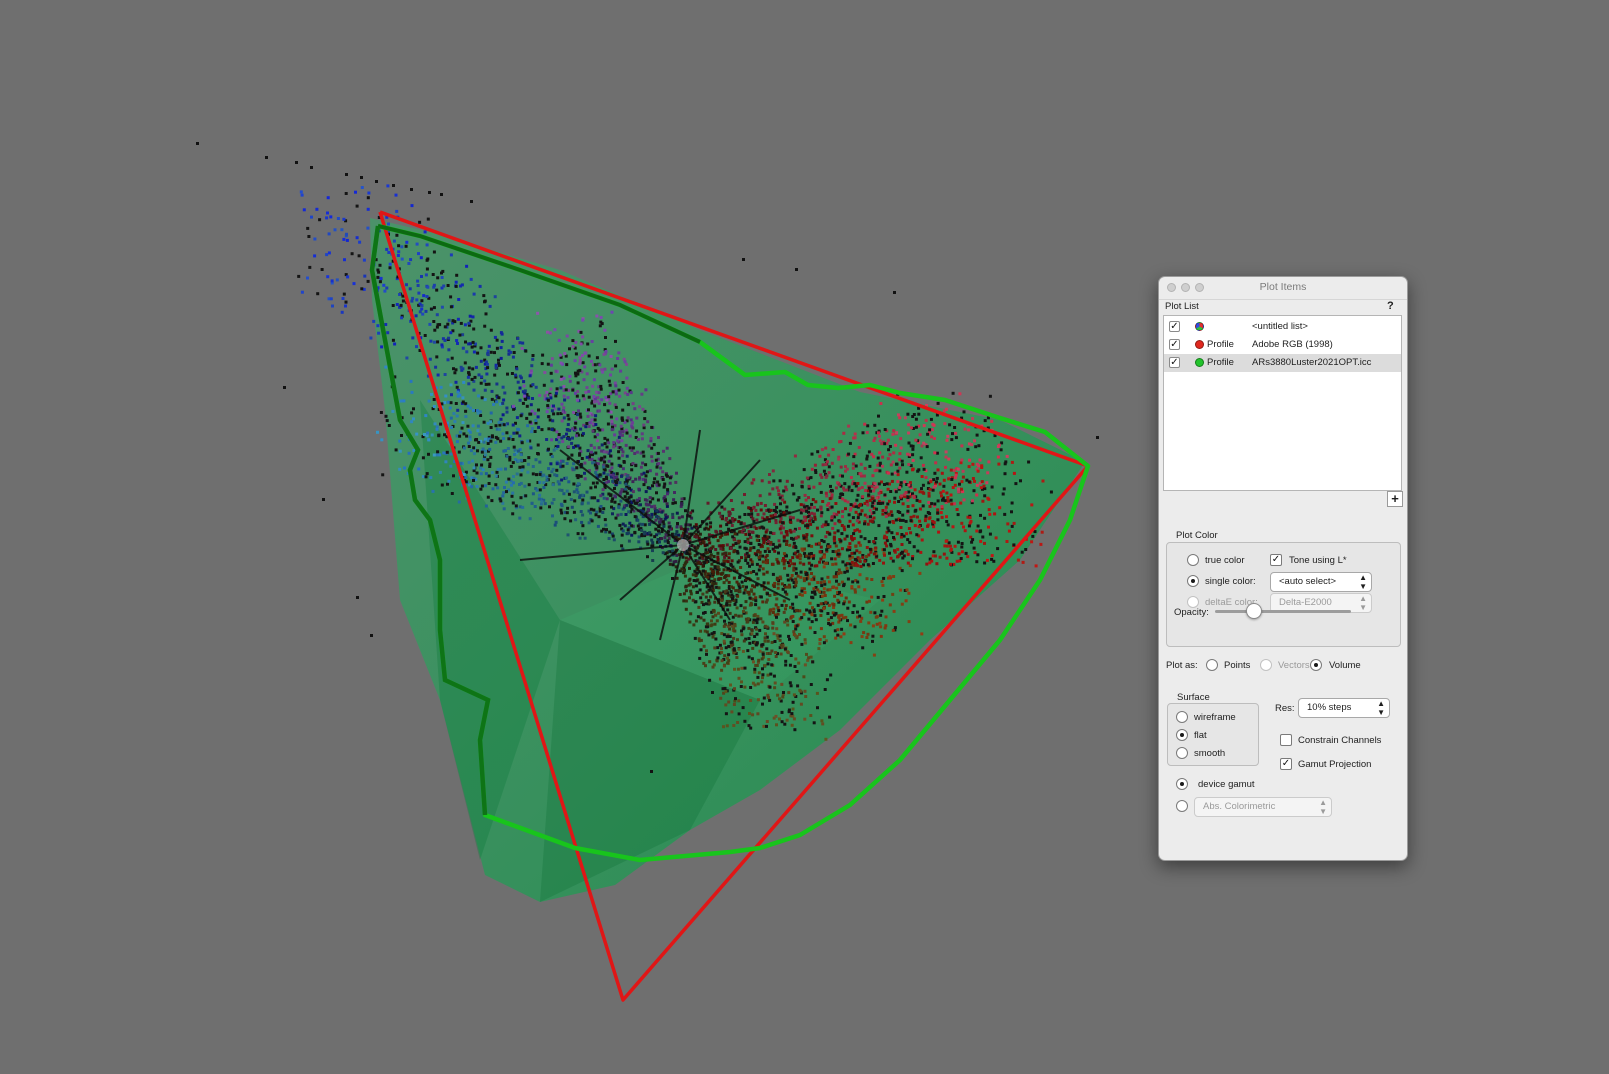 This screenshot has height=1074, width=1609. What do you see at coordinates (1395, 499) in the screenshot?
I see `add-plot-item-button: +` at bounding box center [1395, 499].